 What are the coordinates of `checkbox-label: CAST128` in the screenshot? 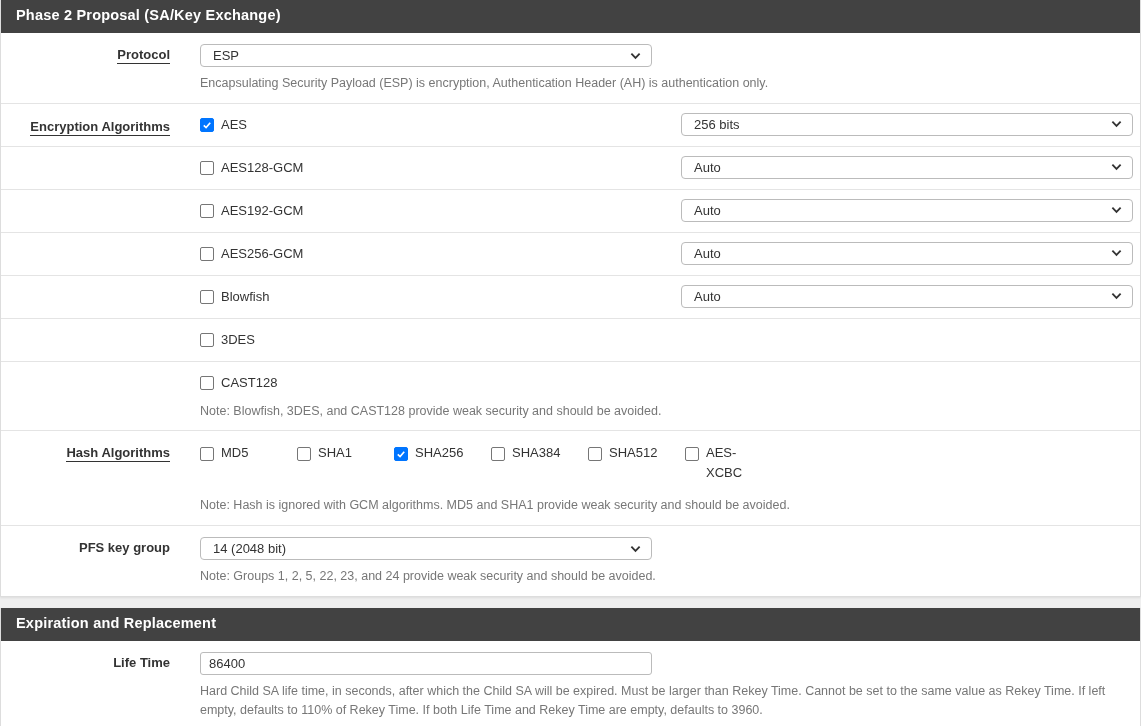 It's located at (249, 382).